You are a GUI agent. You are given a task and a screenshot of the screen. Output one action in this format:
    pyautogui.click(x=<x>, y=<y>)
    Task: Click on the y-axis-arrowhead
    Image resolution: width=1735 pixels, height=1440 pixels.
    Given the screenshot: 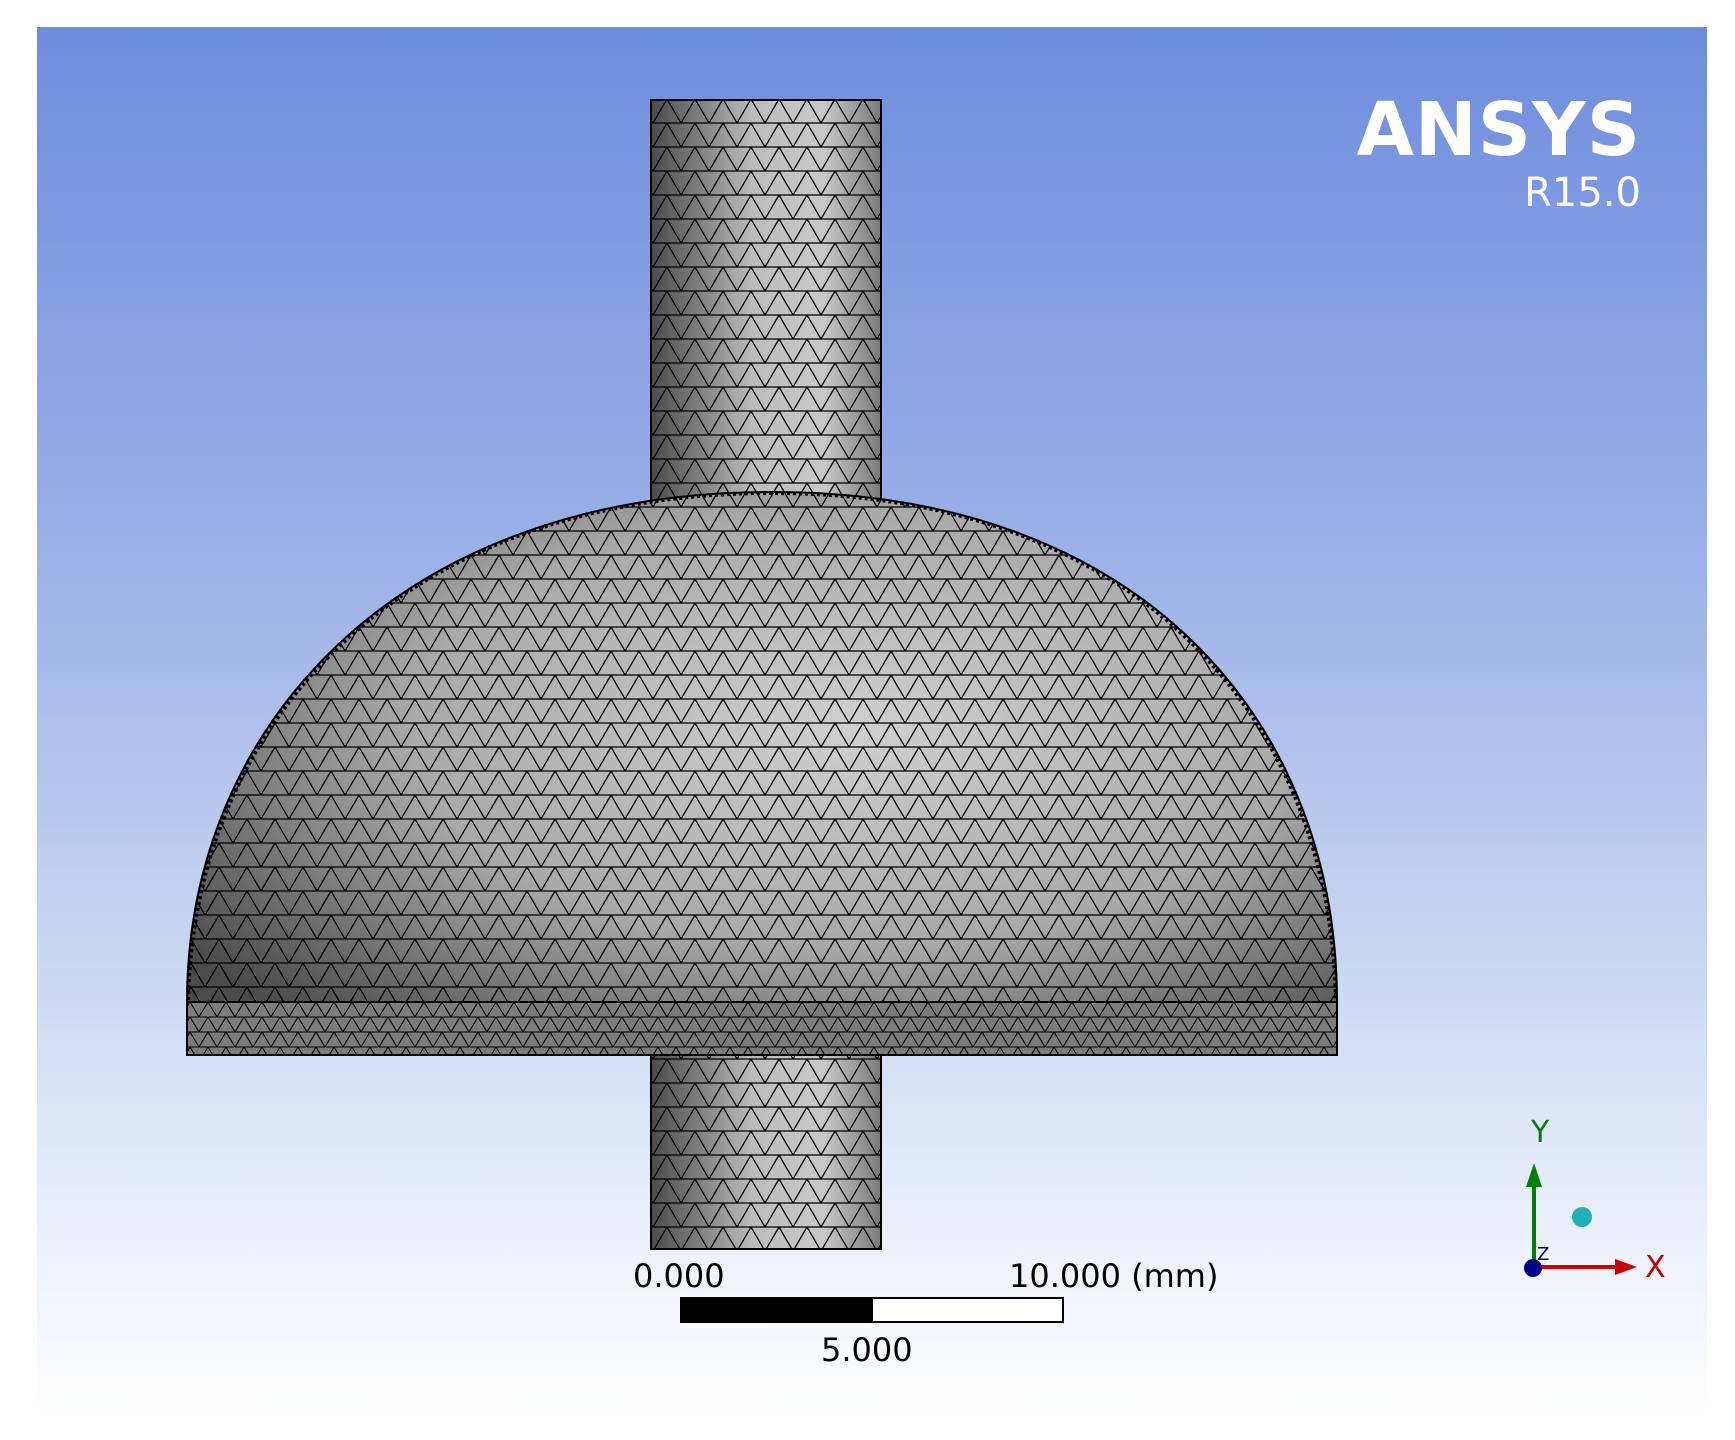 What is the action you would take?
    pyautogui.click(x=1534, y=1175)
    